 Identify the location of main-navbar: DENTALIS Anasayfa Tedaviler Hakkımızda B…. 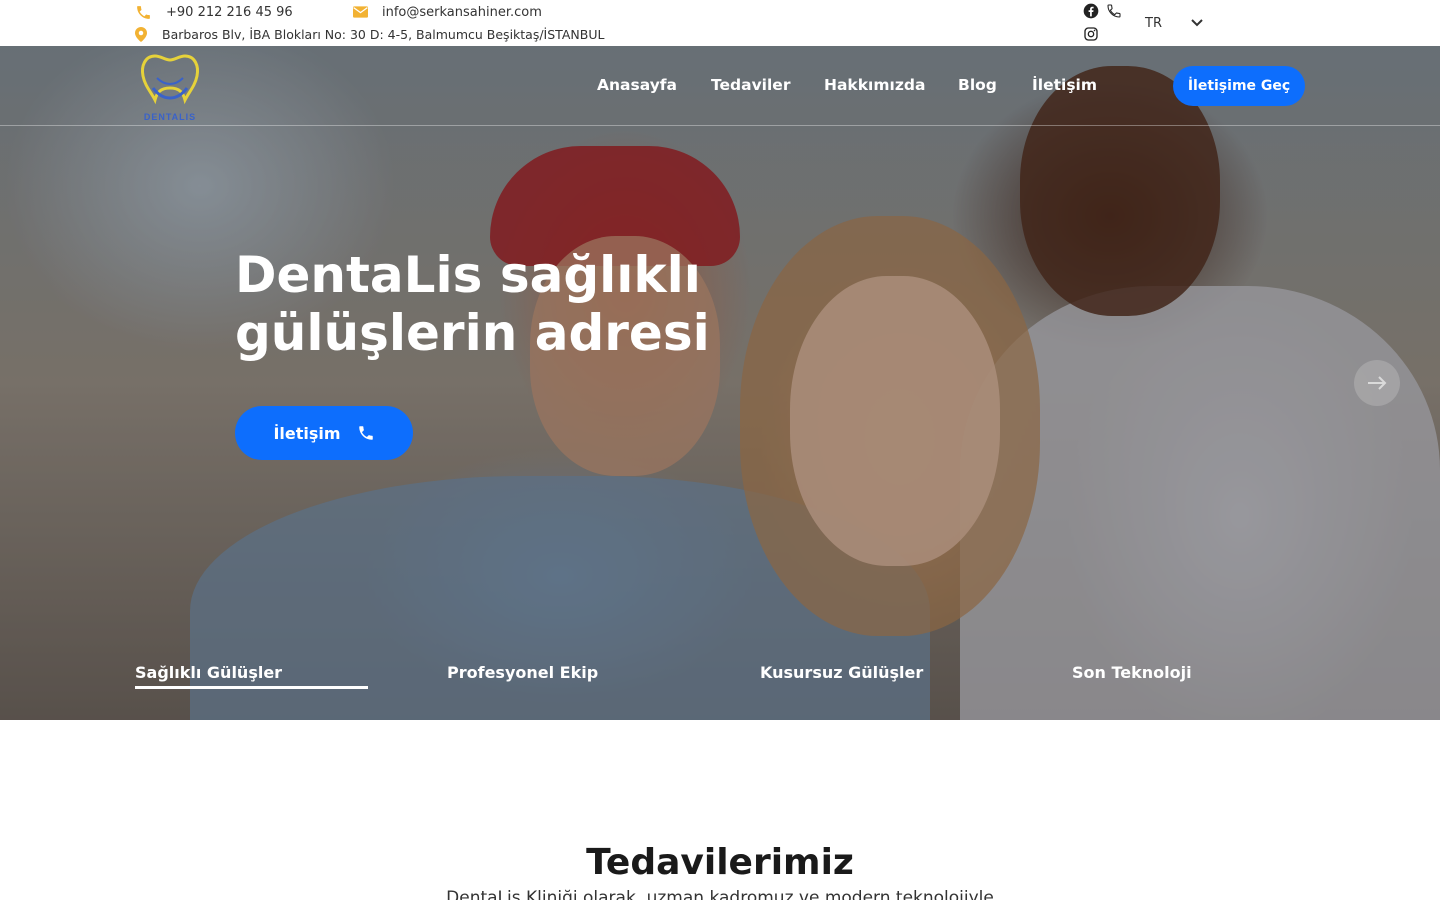
(720, 86).